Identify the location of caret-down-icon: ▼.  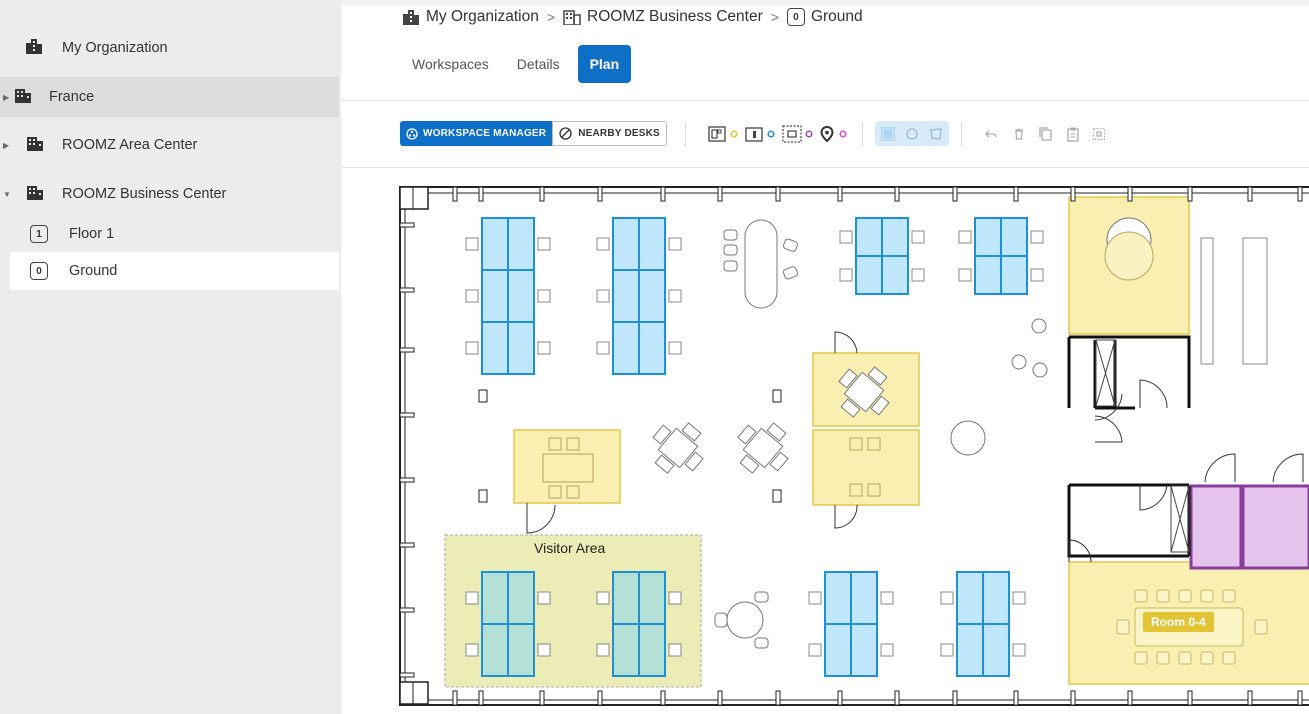
(7, 194).